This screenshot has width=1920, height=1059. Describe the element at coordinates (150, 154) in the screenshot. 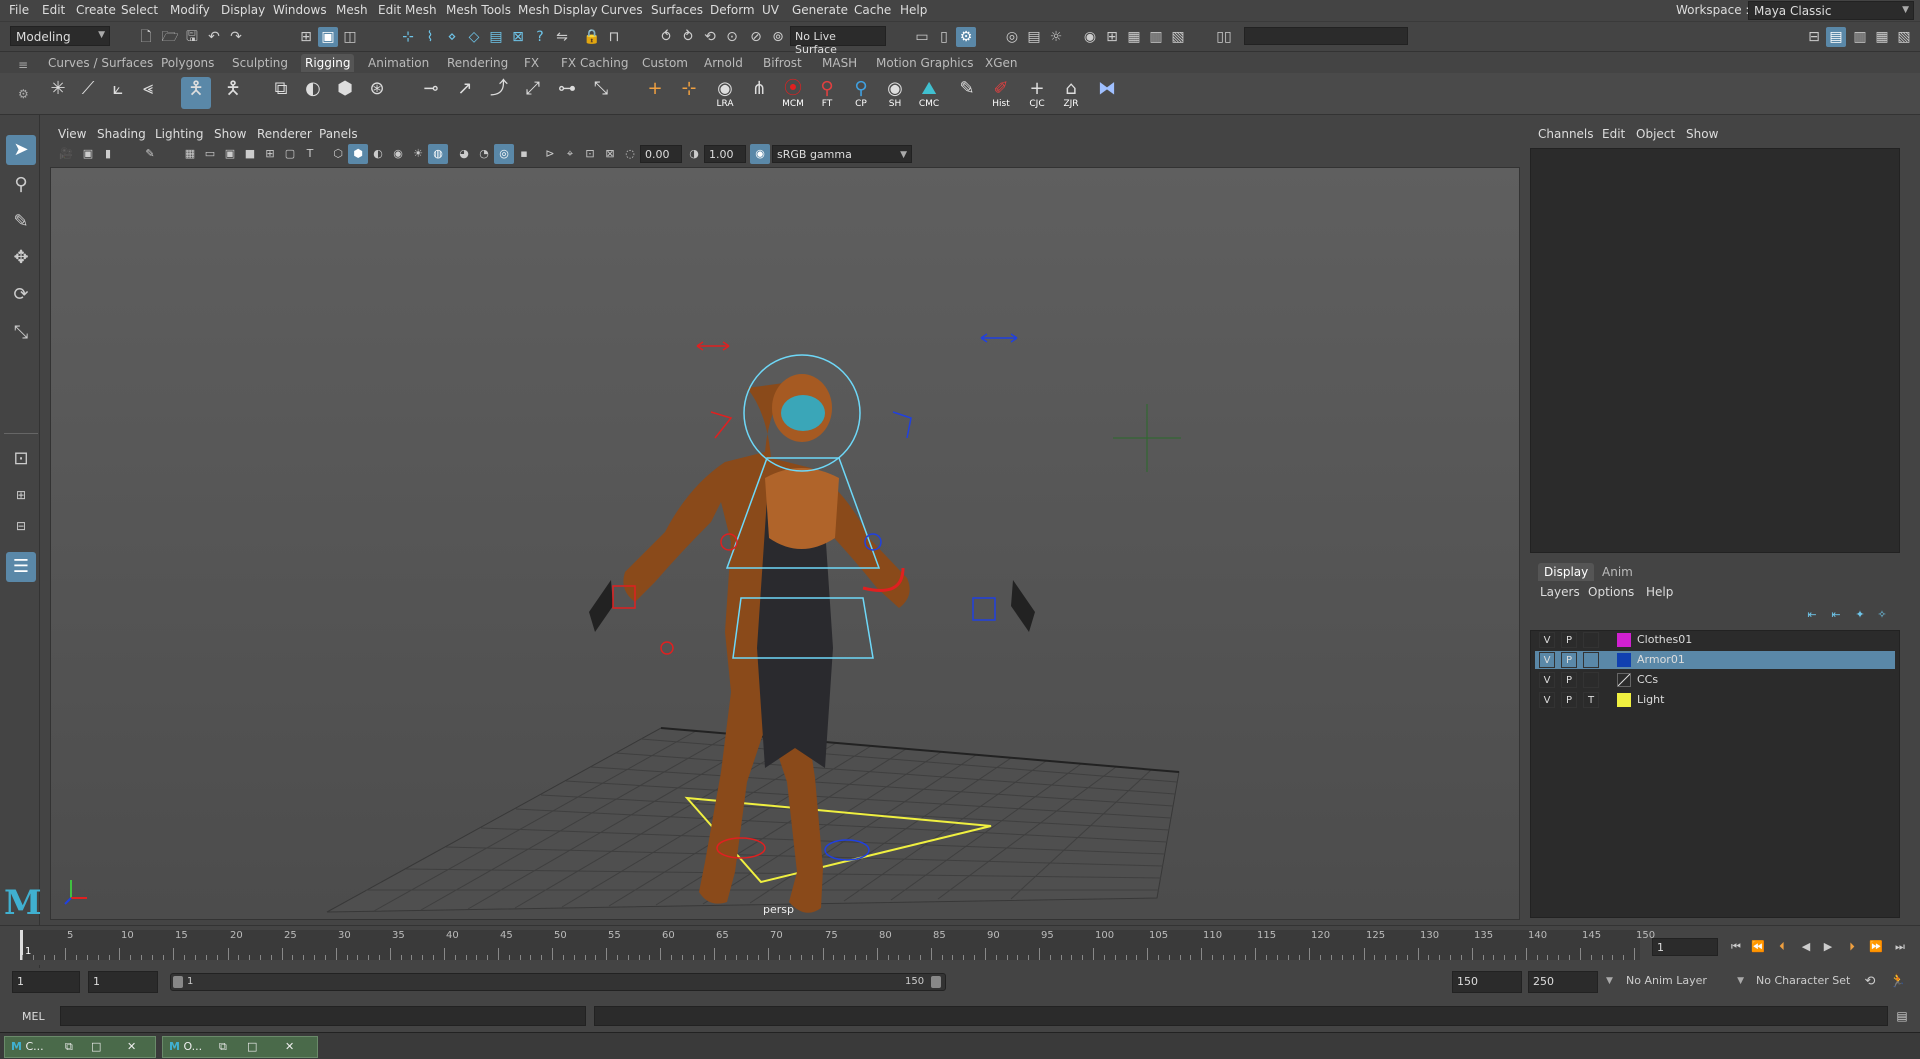

I see `grease-pencil-icon: ✎` at that location.